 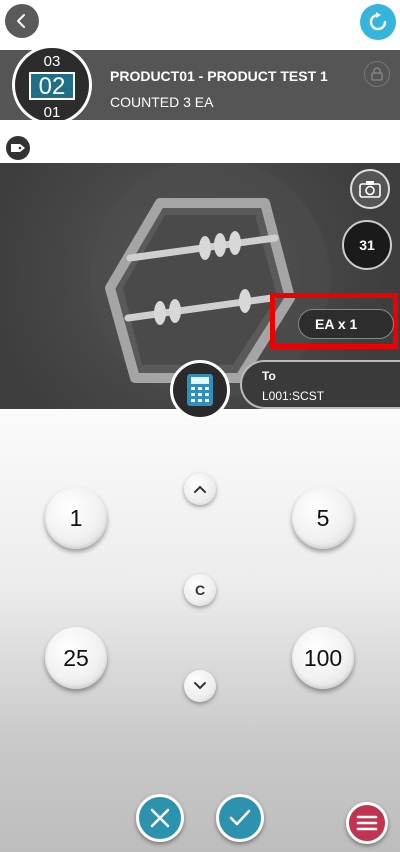 I want to click on camera-icon, so click(x=370, y=189).